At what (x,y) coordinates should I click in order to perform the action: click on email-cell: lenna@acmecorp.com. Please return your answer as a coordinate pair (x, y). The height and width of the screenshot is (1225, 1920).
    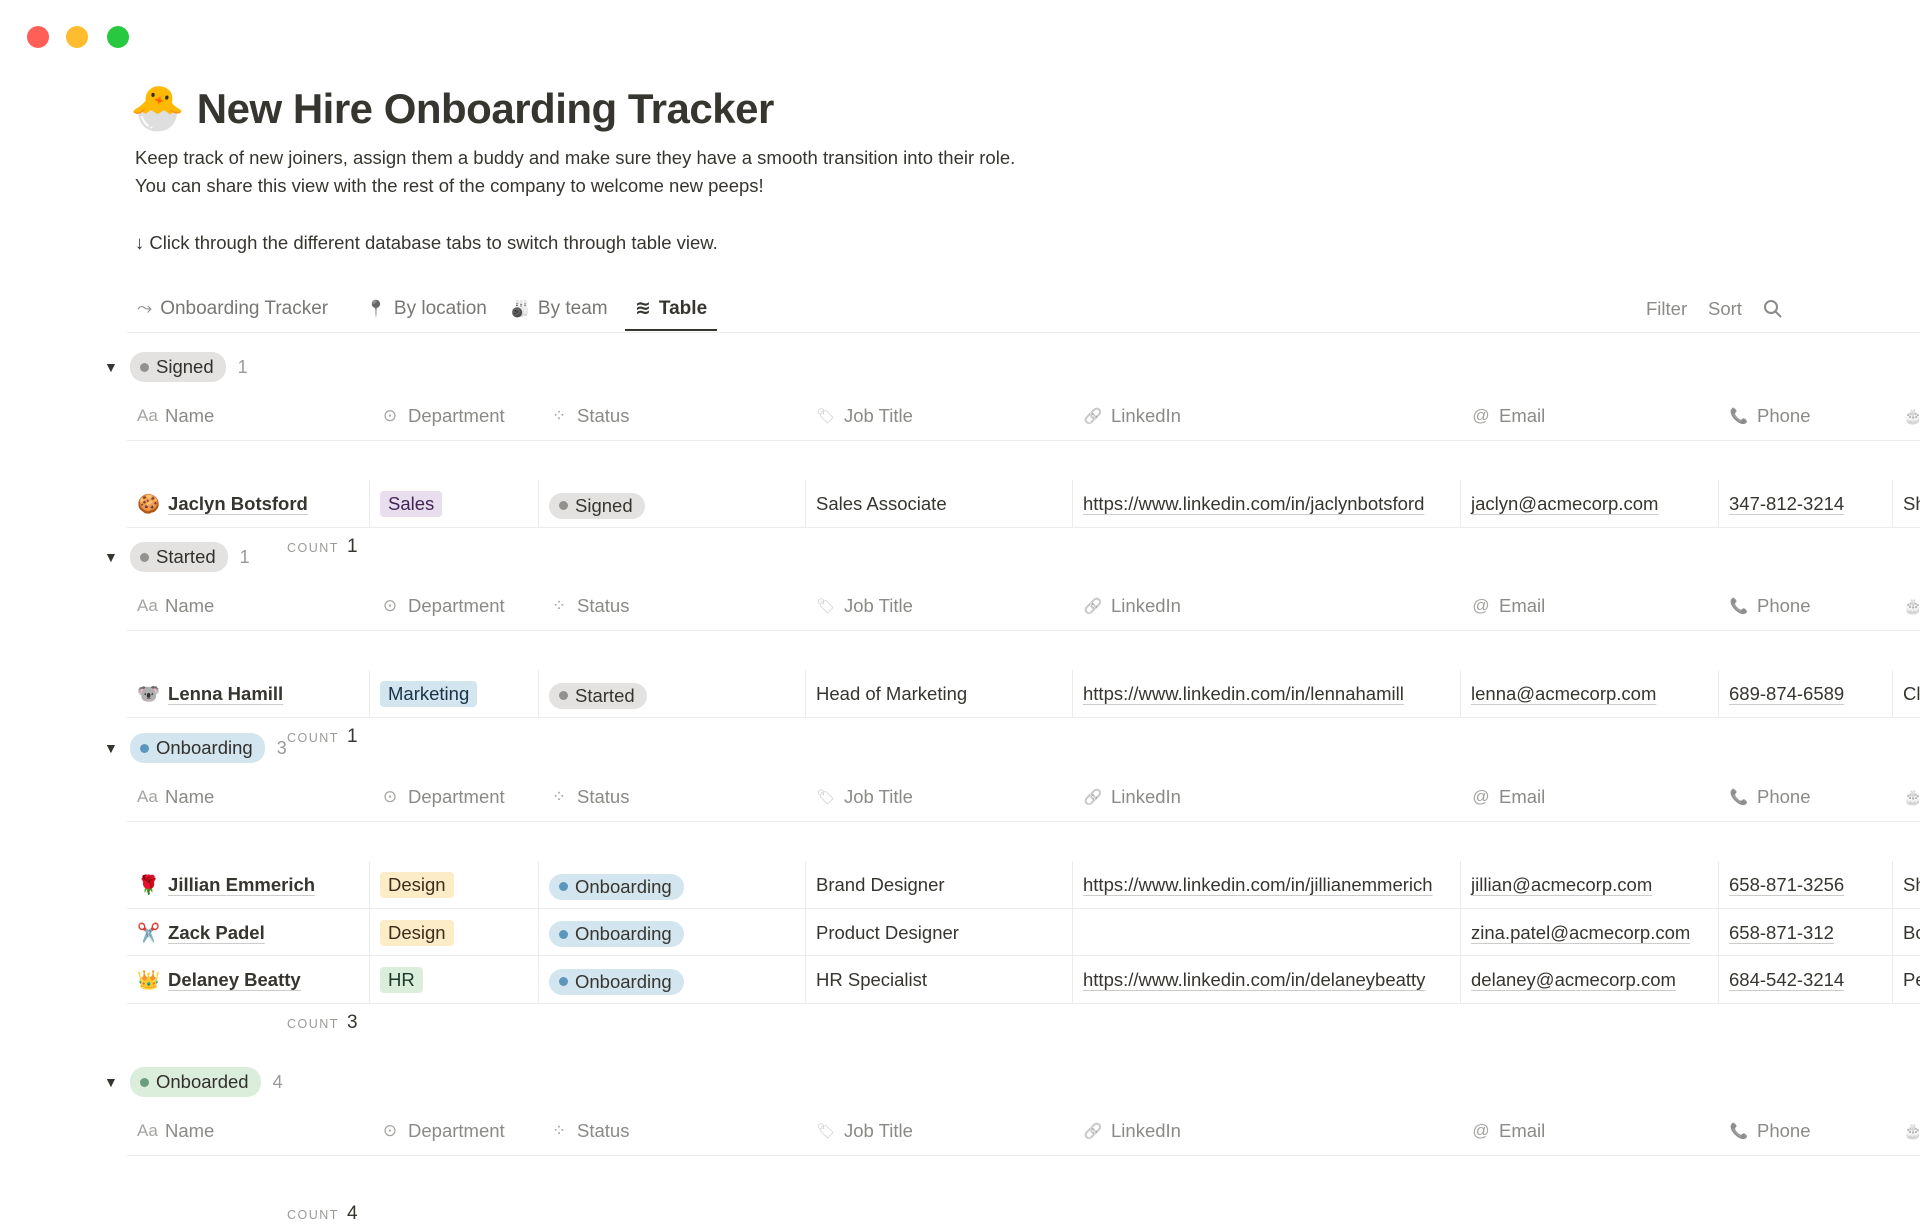
    Looking at the image, I should click on (1590, 693).